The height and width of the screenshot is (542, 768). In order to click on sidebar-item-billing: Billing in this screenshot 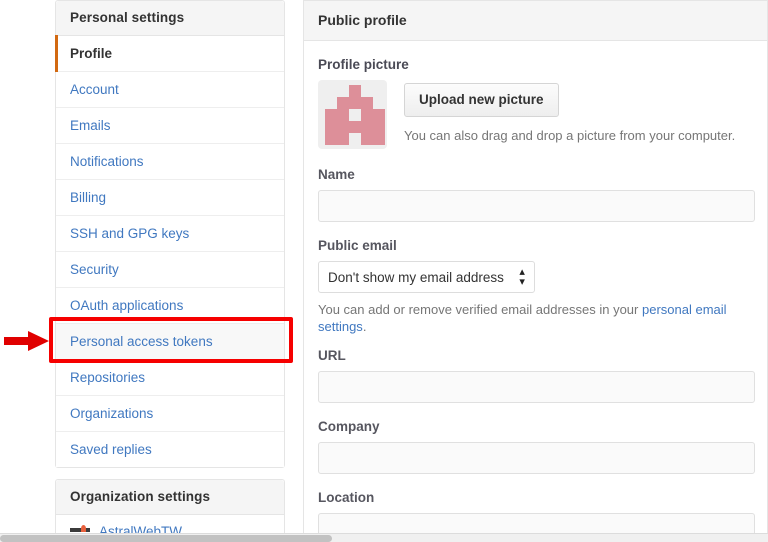, I will do `click(170, 198)`.